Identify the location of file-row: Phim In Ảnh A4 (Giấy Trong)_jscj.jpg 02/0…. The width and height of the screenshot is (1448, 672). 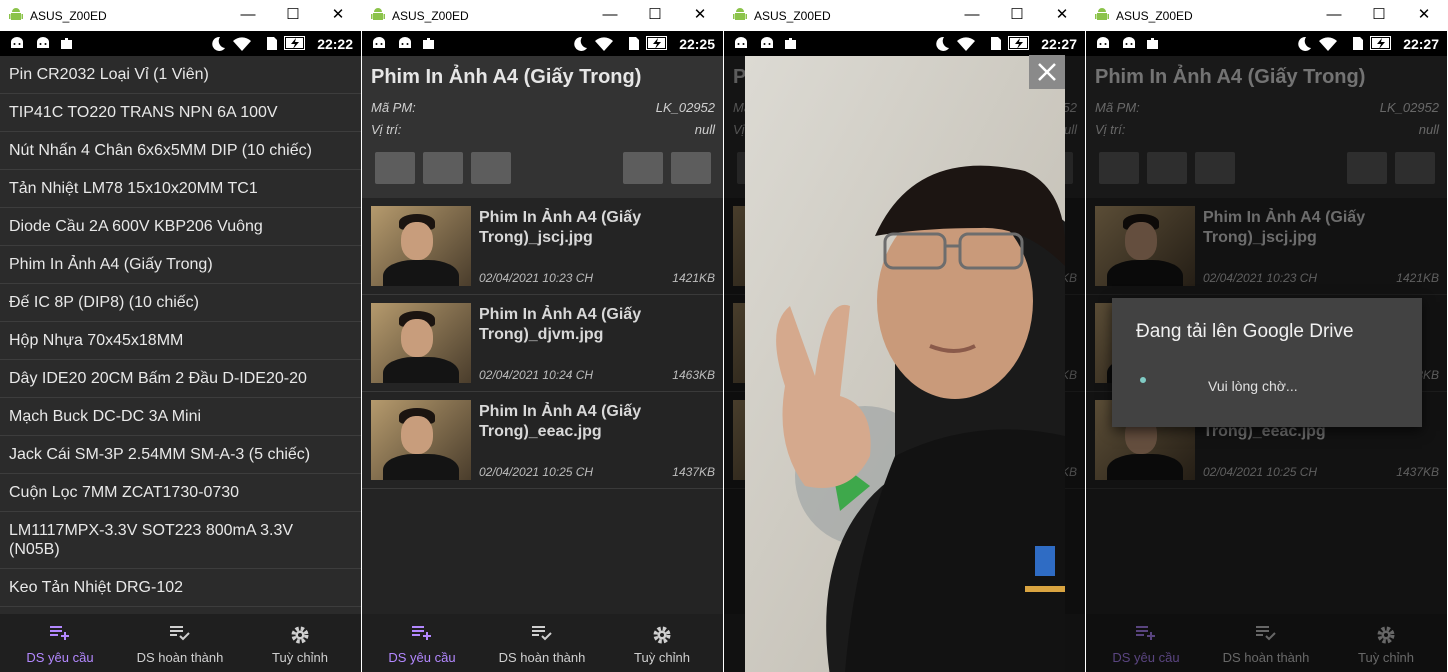
(542, 246).